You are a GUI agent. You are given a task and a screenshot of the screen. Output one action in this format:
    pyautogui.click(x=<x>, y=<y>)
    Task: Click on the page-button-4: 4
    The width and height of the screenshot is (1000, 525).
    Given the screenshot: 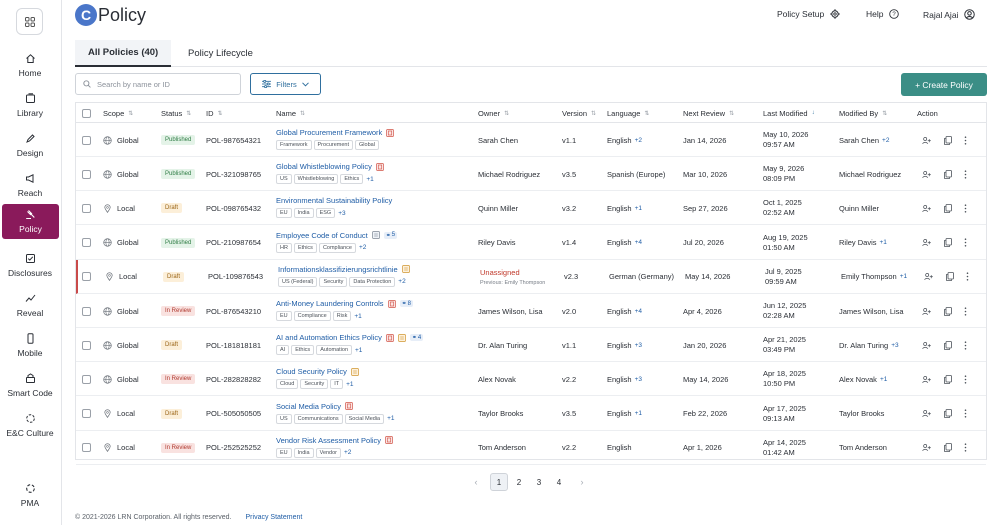 What is the action you would take?
    pyautogui.click(x=559, y=482)
    